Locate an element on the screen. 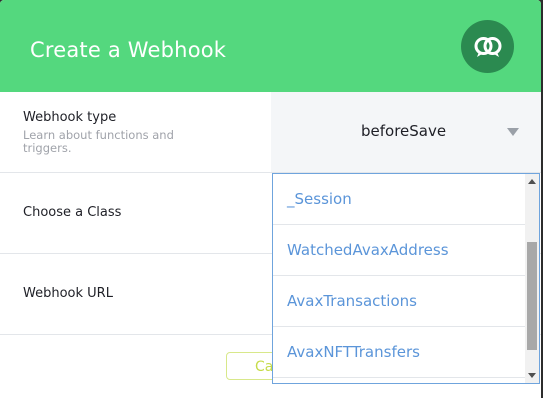 The width and height of the screenshot is (543, 398). class-option-label: WatchedAvaxAddress is located at coordinates (368, 250).